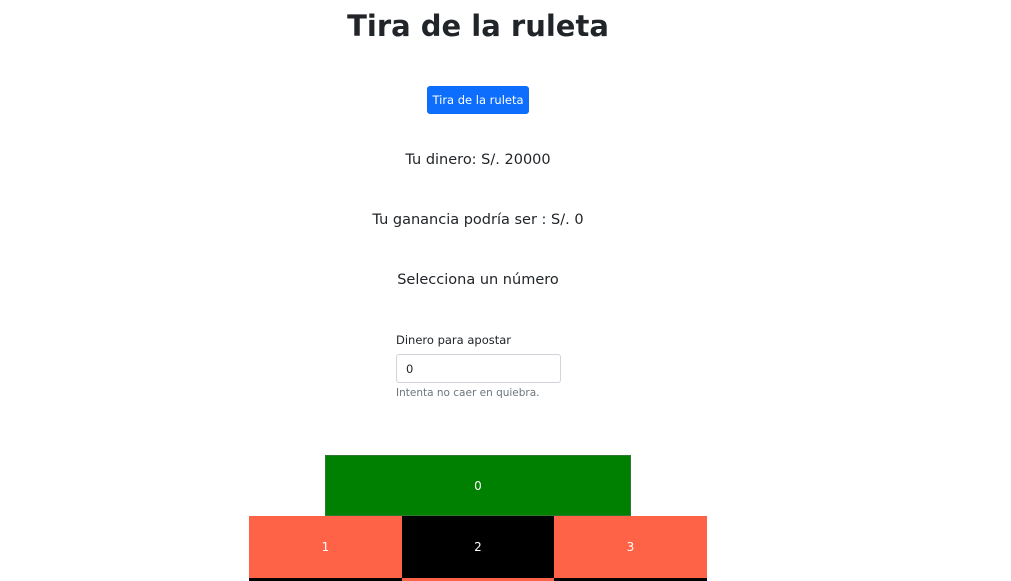 This screenshot has height=581, width=1011. What do you see at coordinates (325, 547) in the screenshot?
I see `roulette-cell-1: 1` at bounding box center [325, 547].